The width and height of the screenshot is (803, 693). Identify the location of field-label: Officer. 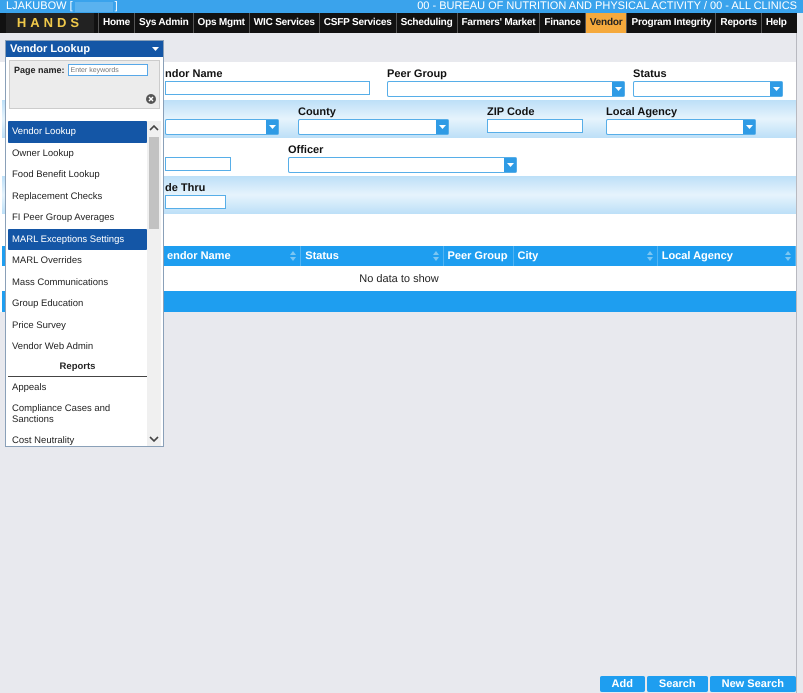
(306, 150).